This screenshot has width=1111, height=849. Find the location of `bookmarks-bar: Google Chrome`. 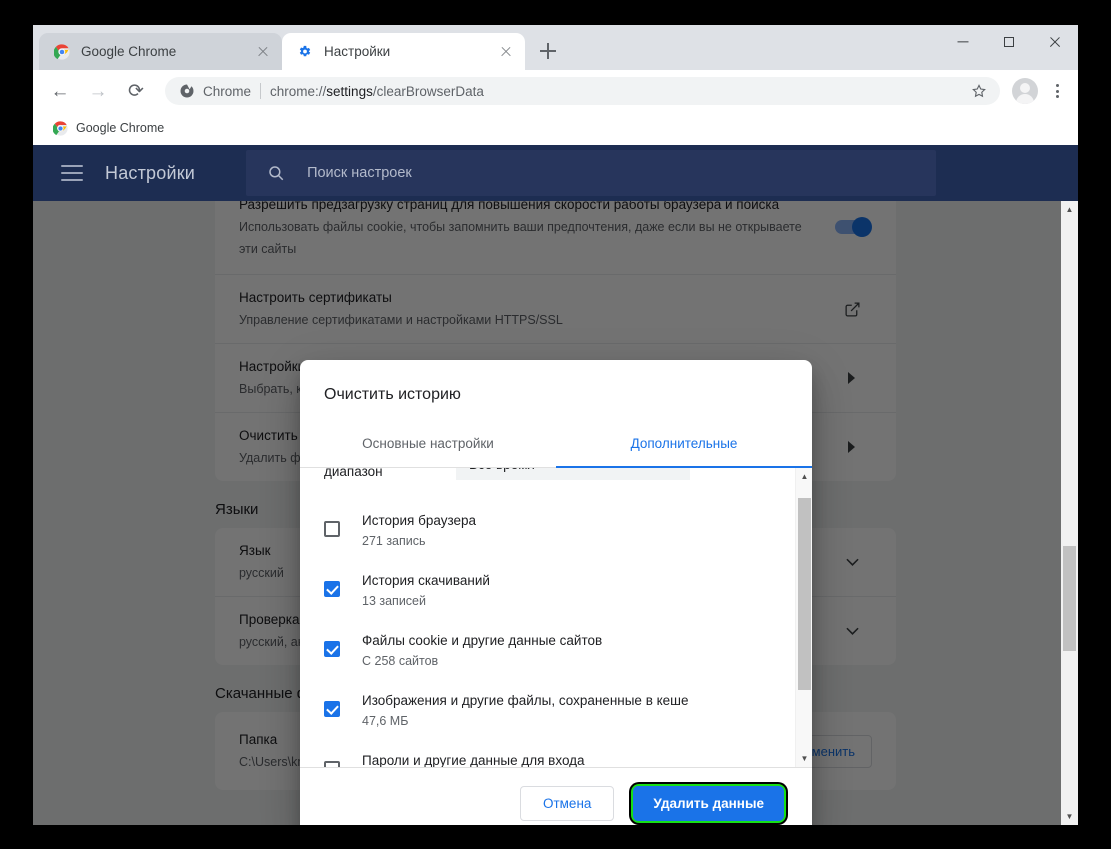

bookmarks-bar: Google Chrome is located at coordinates (555, 128).